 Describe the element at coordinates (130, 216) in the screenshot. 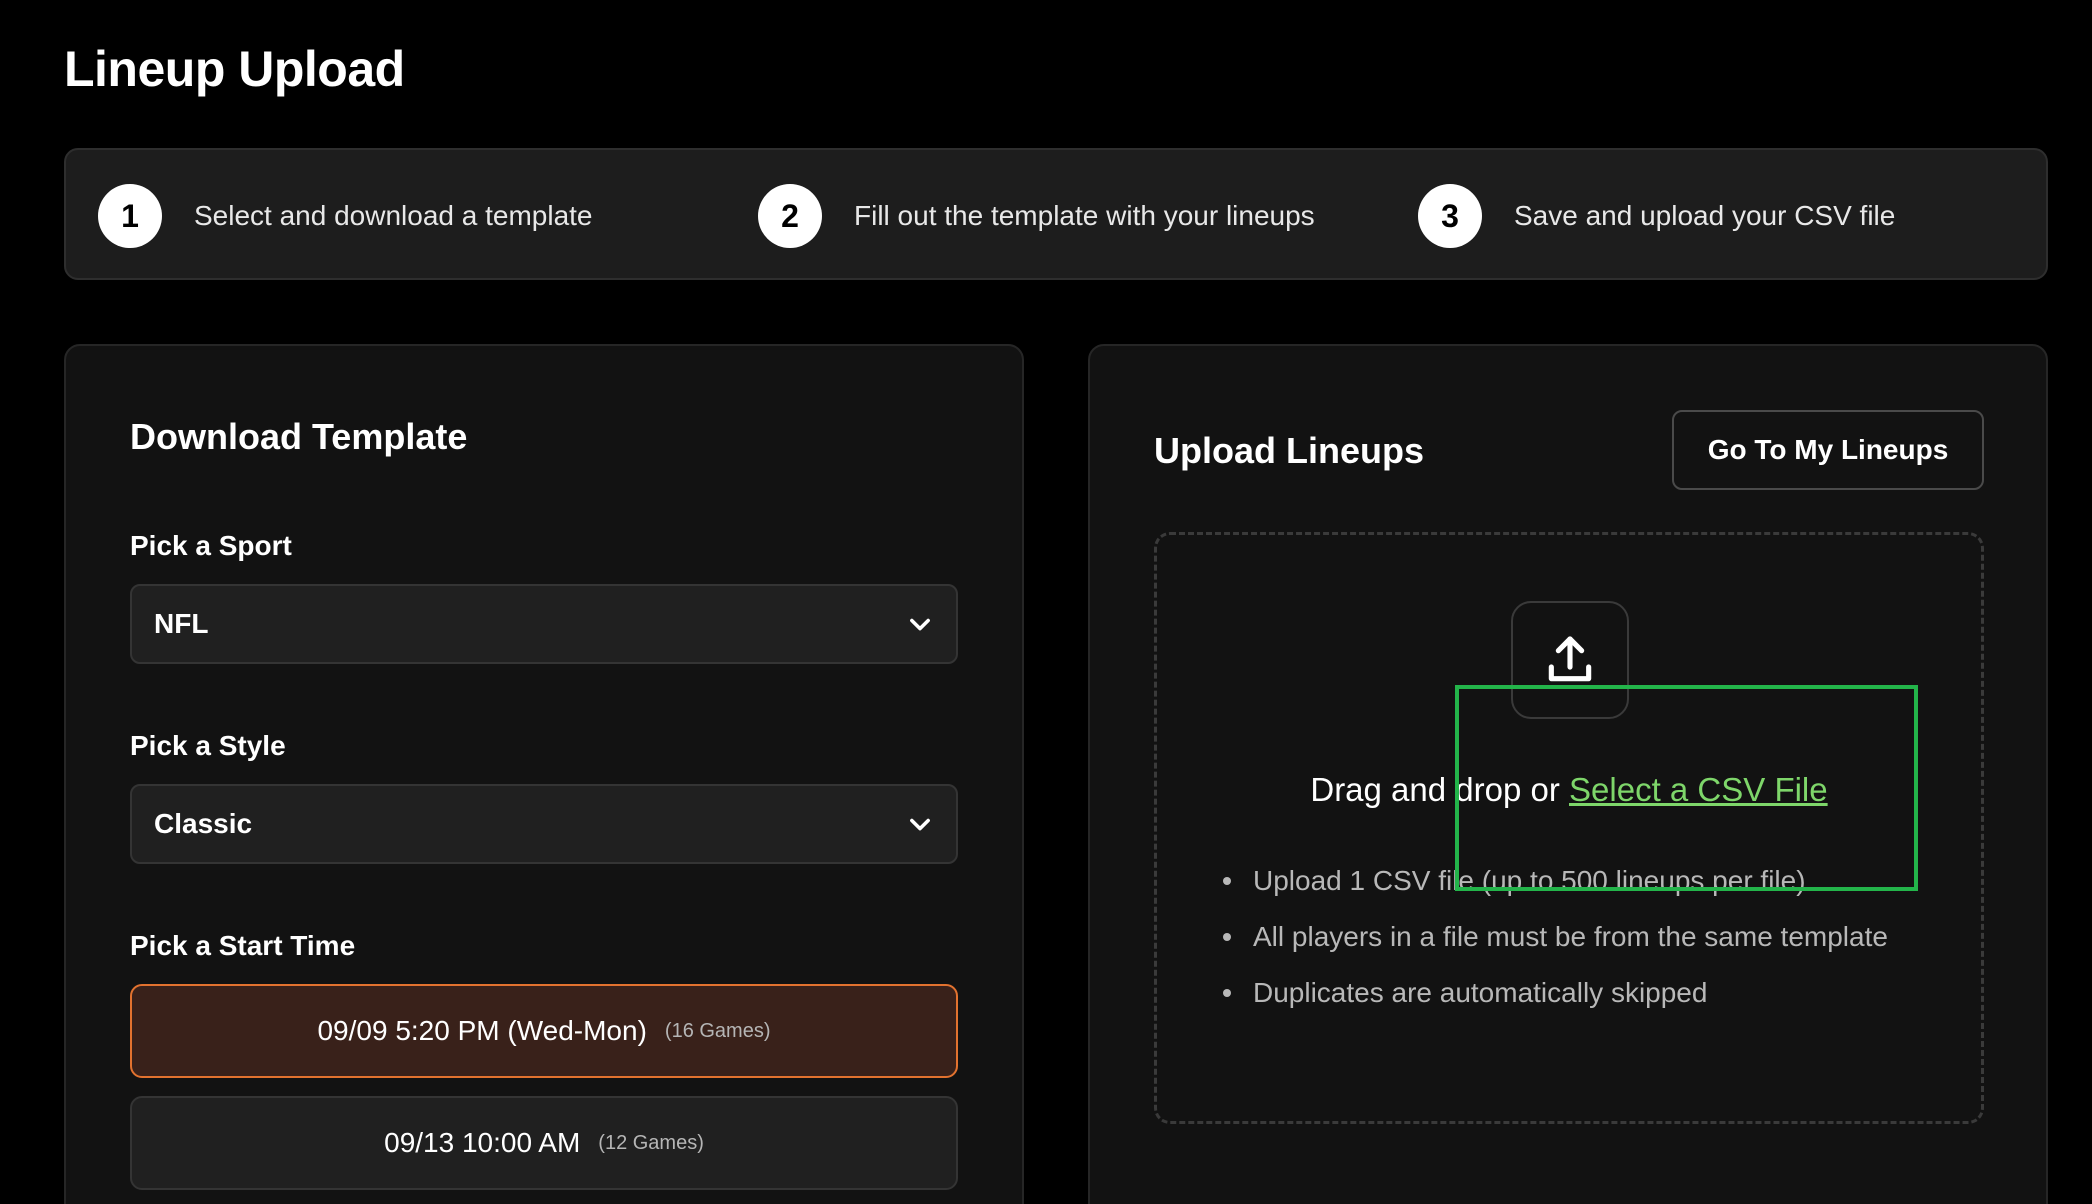

I see `step-number: 1` at that location.